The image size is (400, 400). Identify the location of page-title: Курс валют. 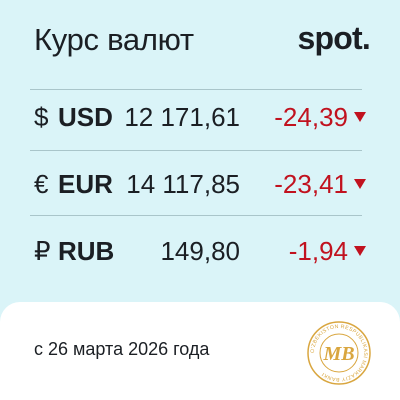
(114, 39).